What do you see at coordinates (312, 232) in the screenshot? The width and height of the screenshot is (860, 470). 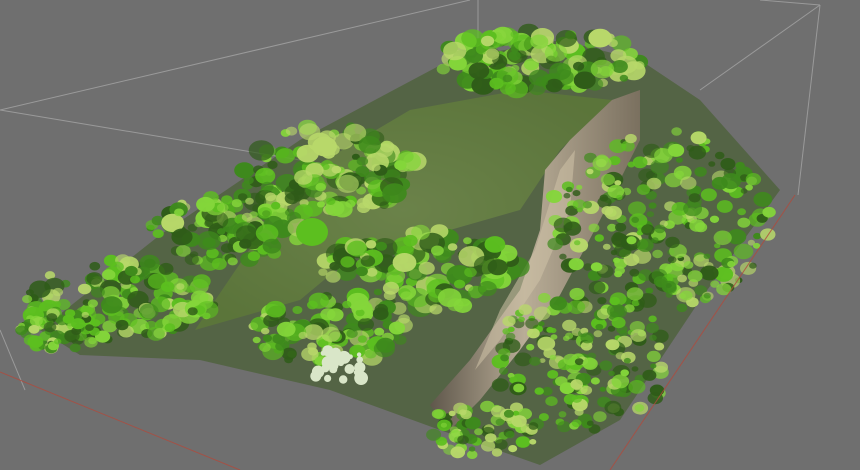 I see `lone-bush` at bounding box center [312, 232].